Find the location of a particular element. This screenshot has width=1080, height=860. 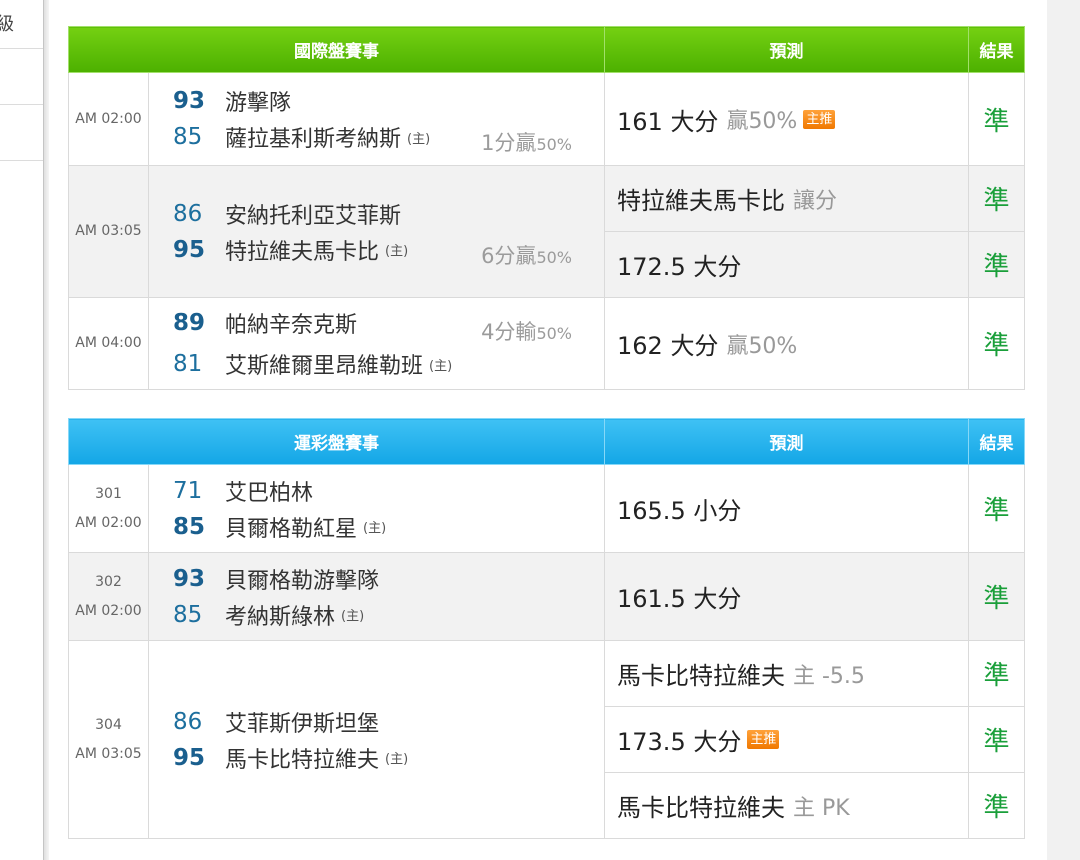

team-name: 薩拉基利斯考納斯 is located at coordinates (313, 139).